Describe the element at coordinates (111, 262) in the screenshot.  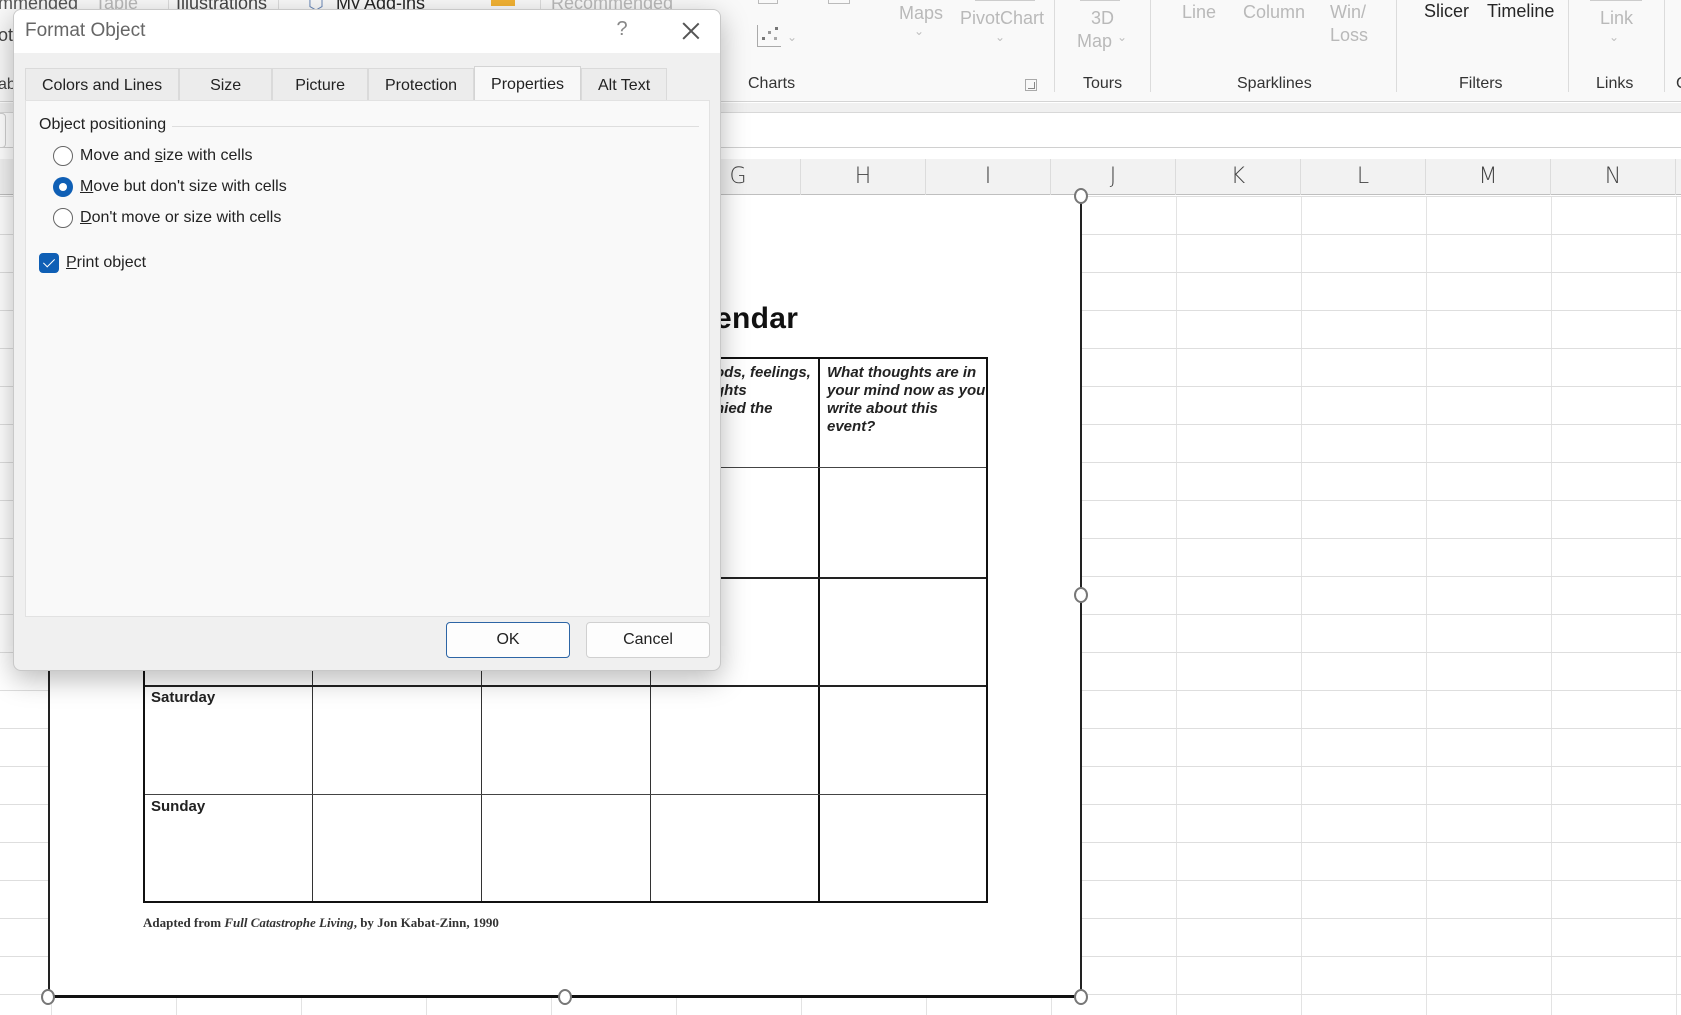
I see `label-text: rint object` at that location.